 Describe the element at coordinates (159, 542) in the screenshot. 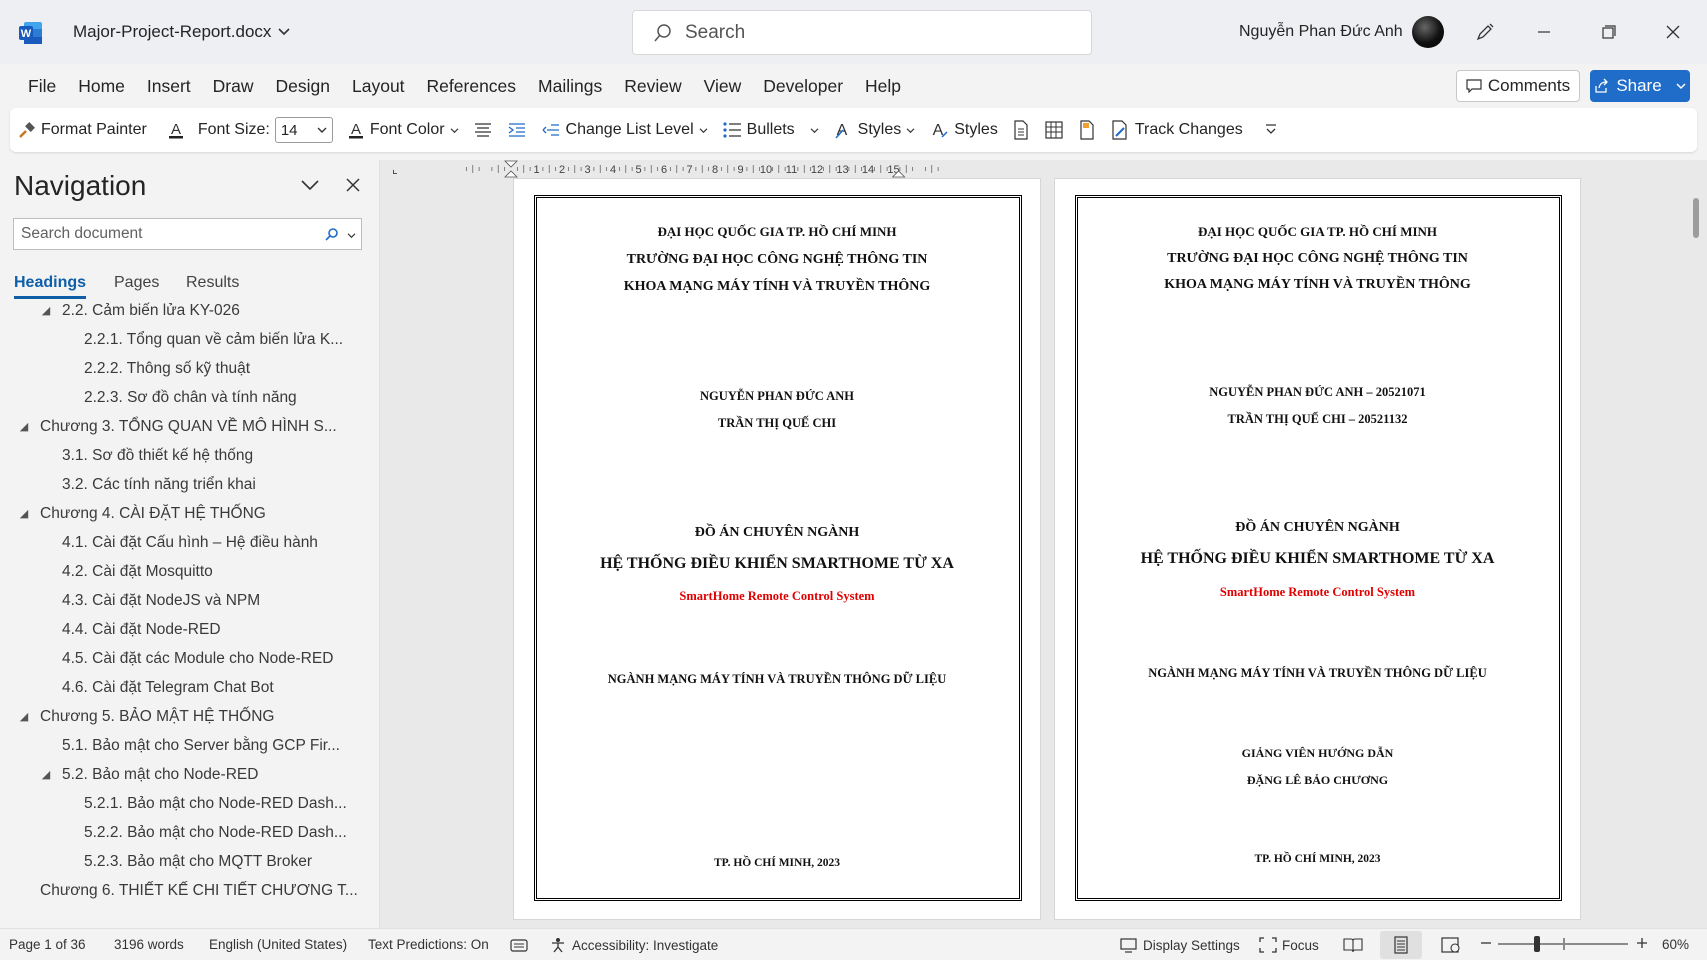

I see `heading-item: 4.1. Cài đặt Cấu hình – Hệ điều hành` at that location.